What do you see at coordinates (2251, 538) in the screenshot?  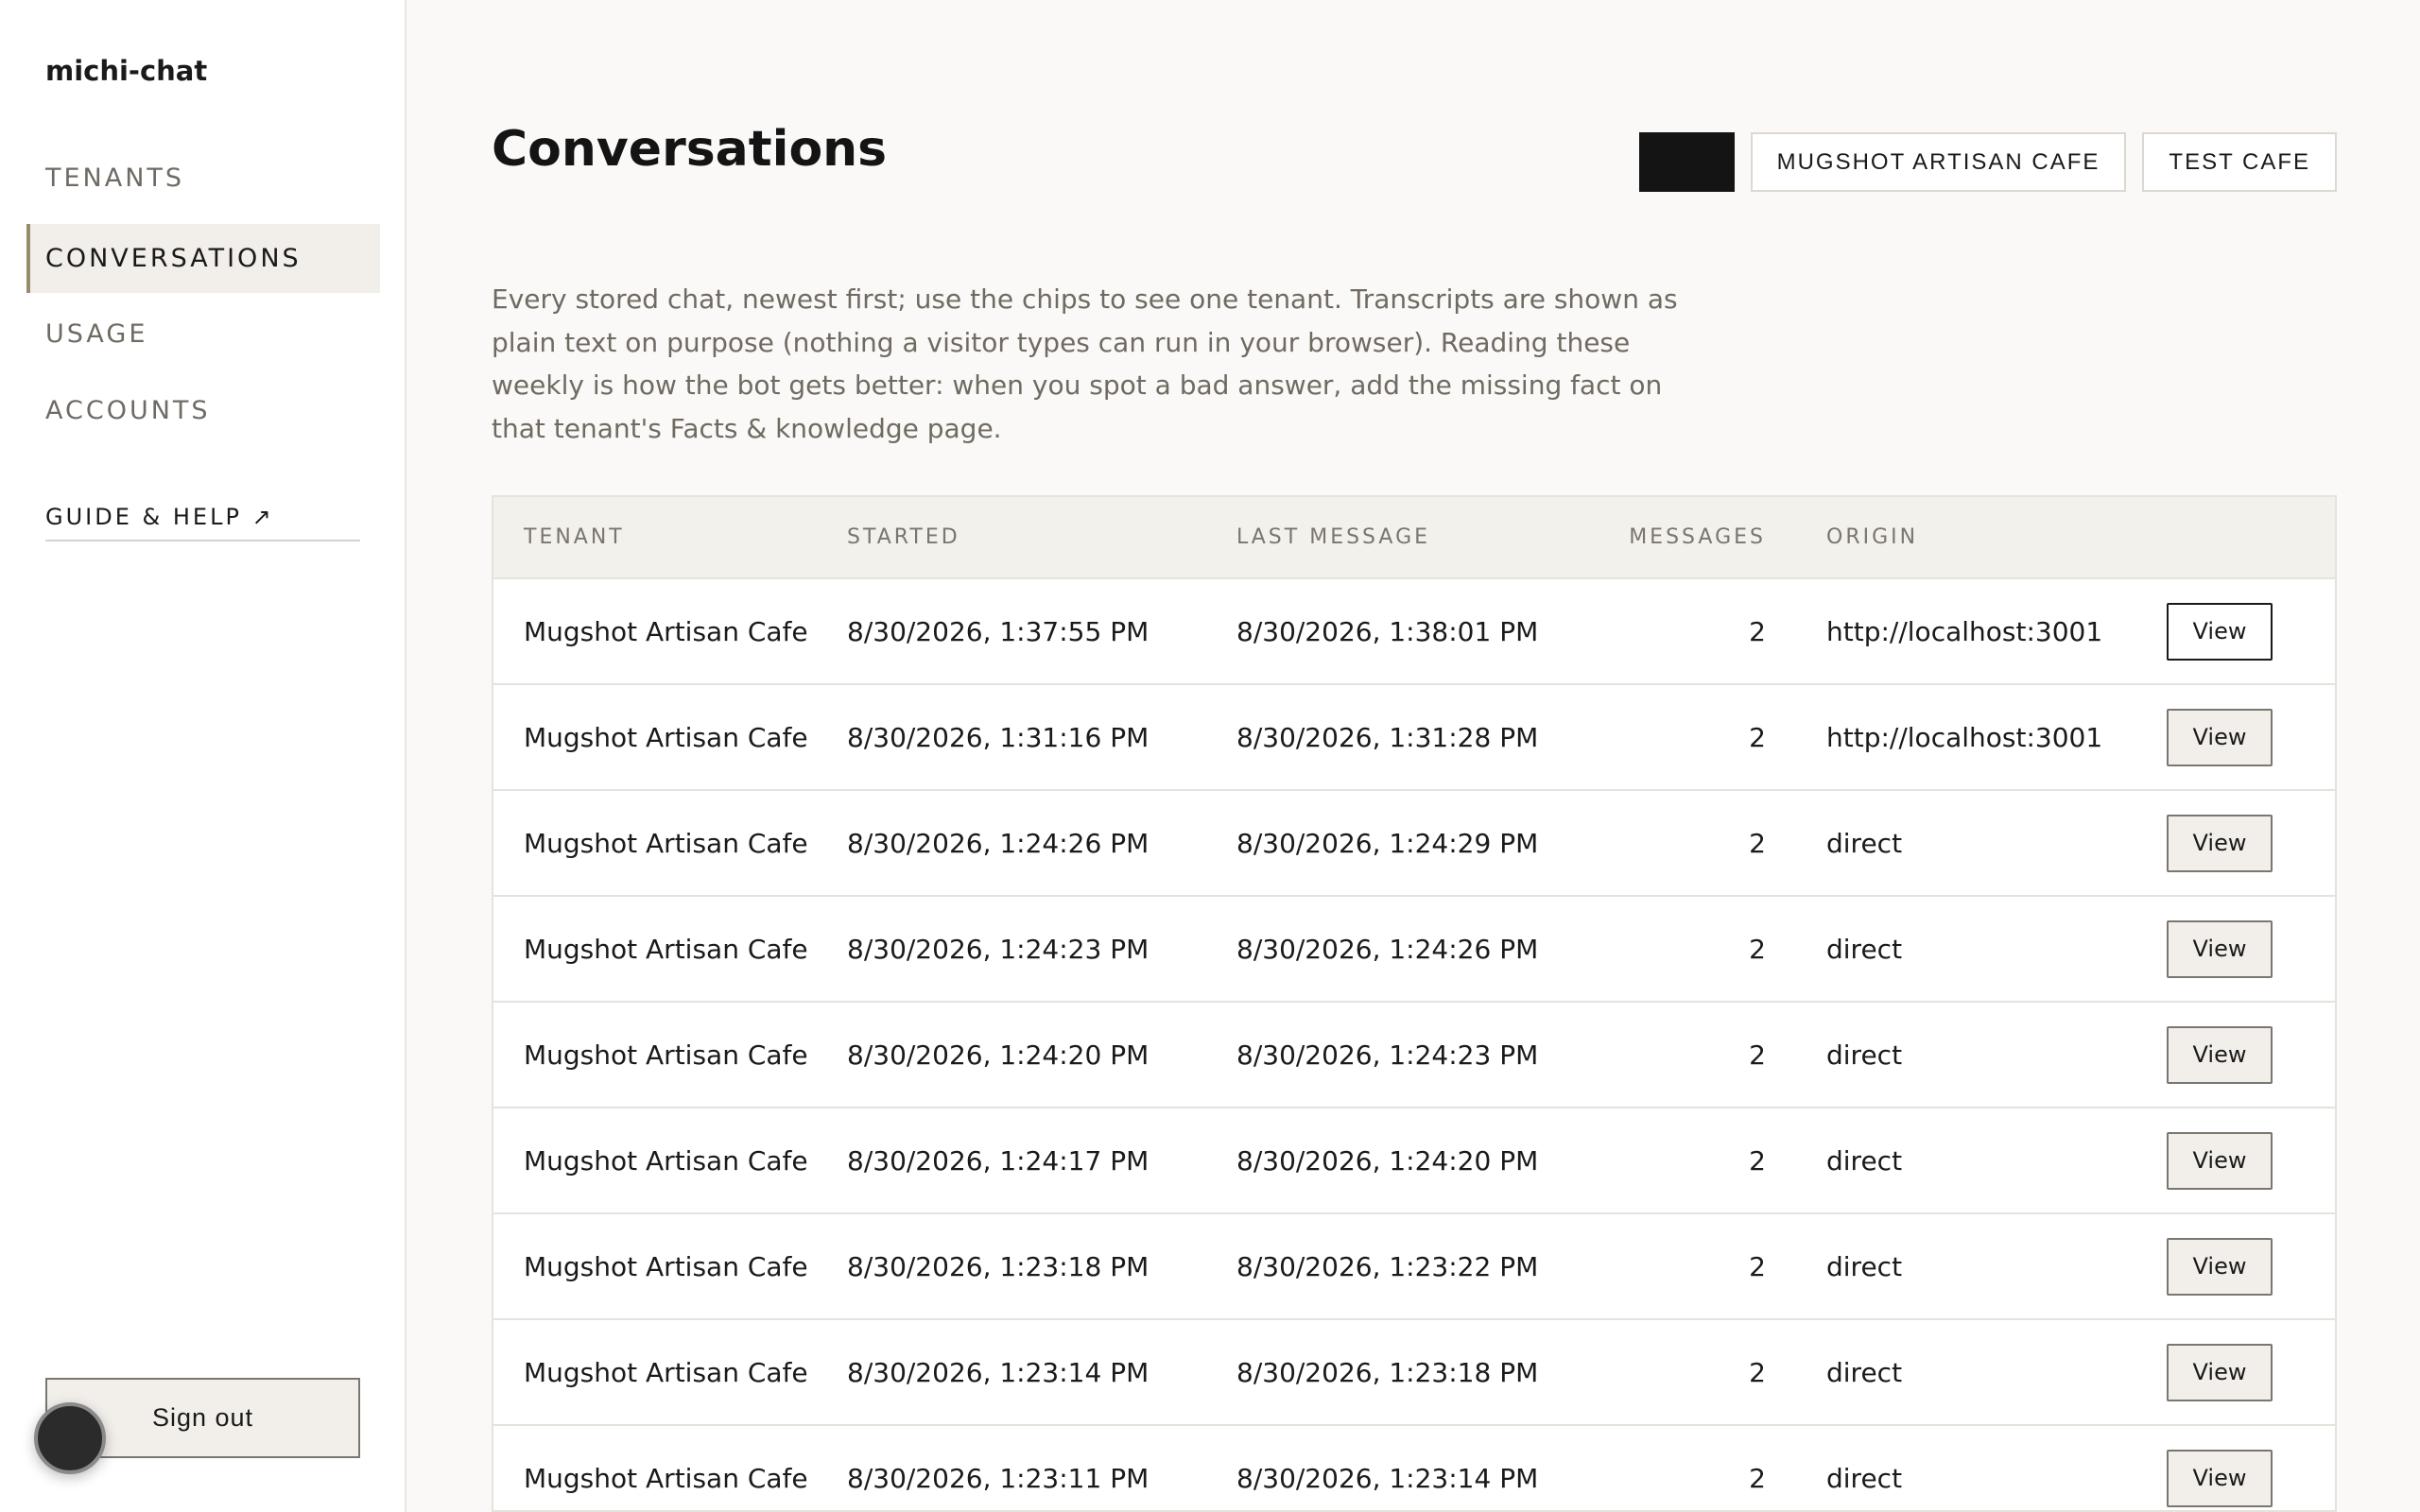 I see `column-header-action` at bounding box center [2251, 538].